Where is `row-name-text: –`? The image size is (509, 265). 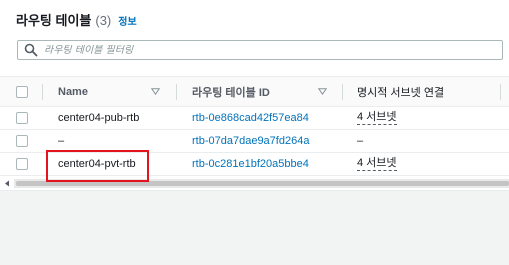
row-name-text: – is located at coordinates (61, 141).